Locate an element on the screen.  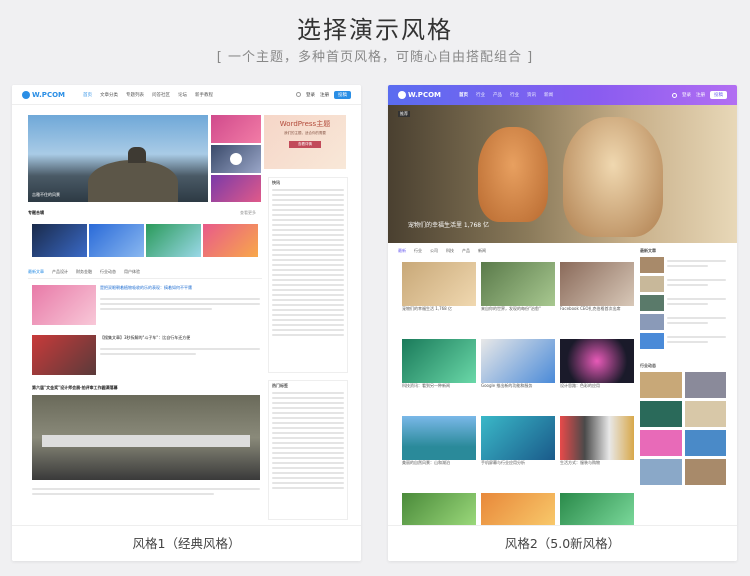
grid-card: 手机屏幕与行业应用分析 is located at coordinates (518, 451).